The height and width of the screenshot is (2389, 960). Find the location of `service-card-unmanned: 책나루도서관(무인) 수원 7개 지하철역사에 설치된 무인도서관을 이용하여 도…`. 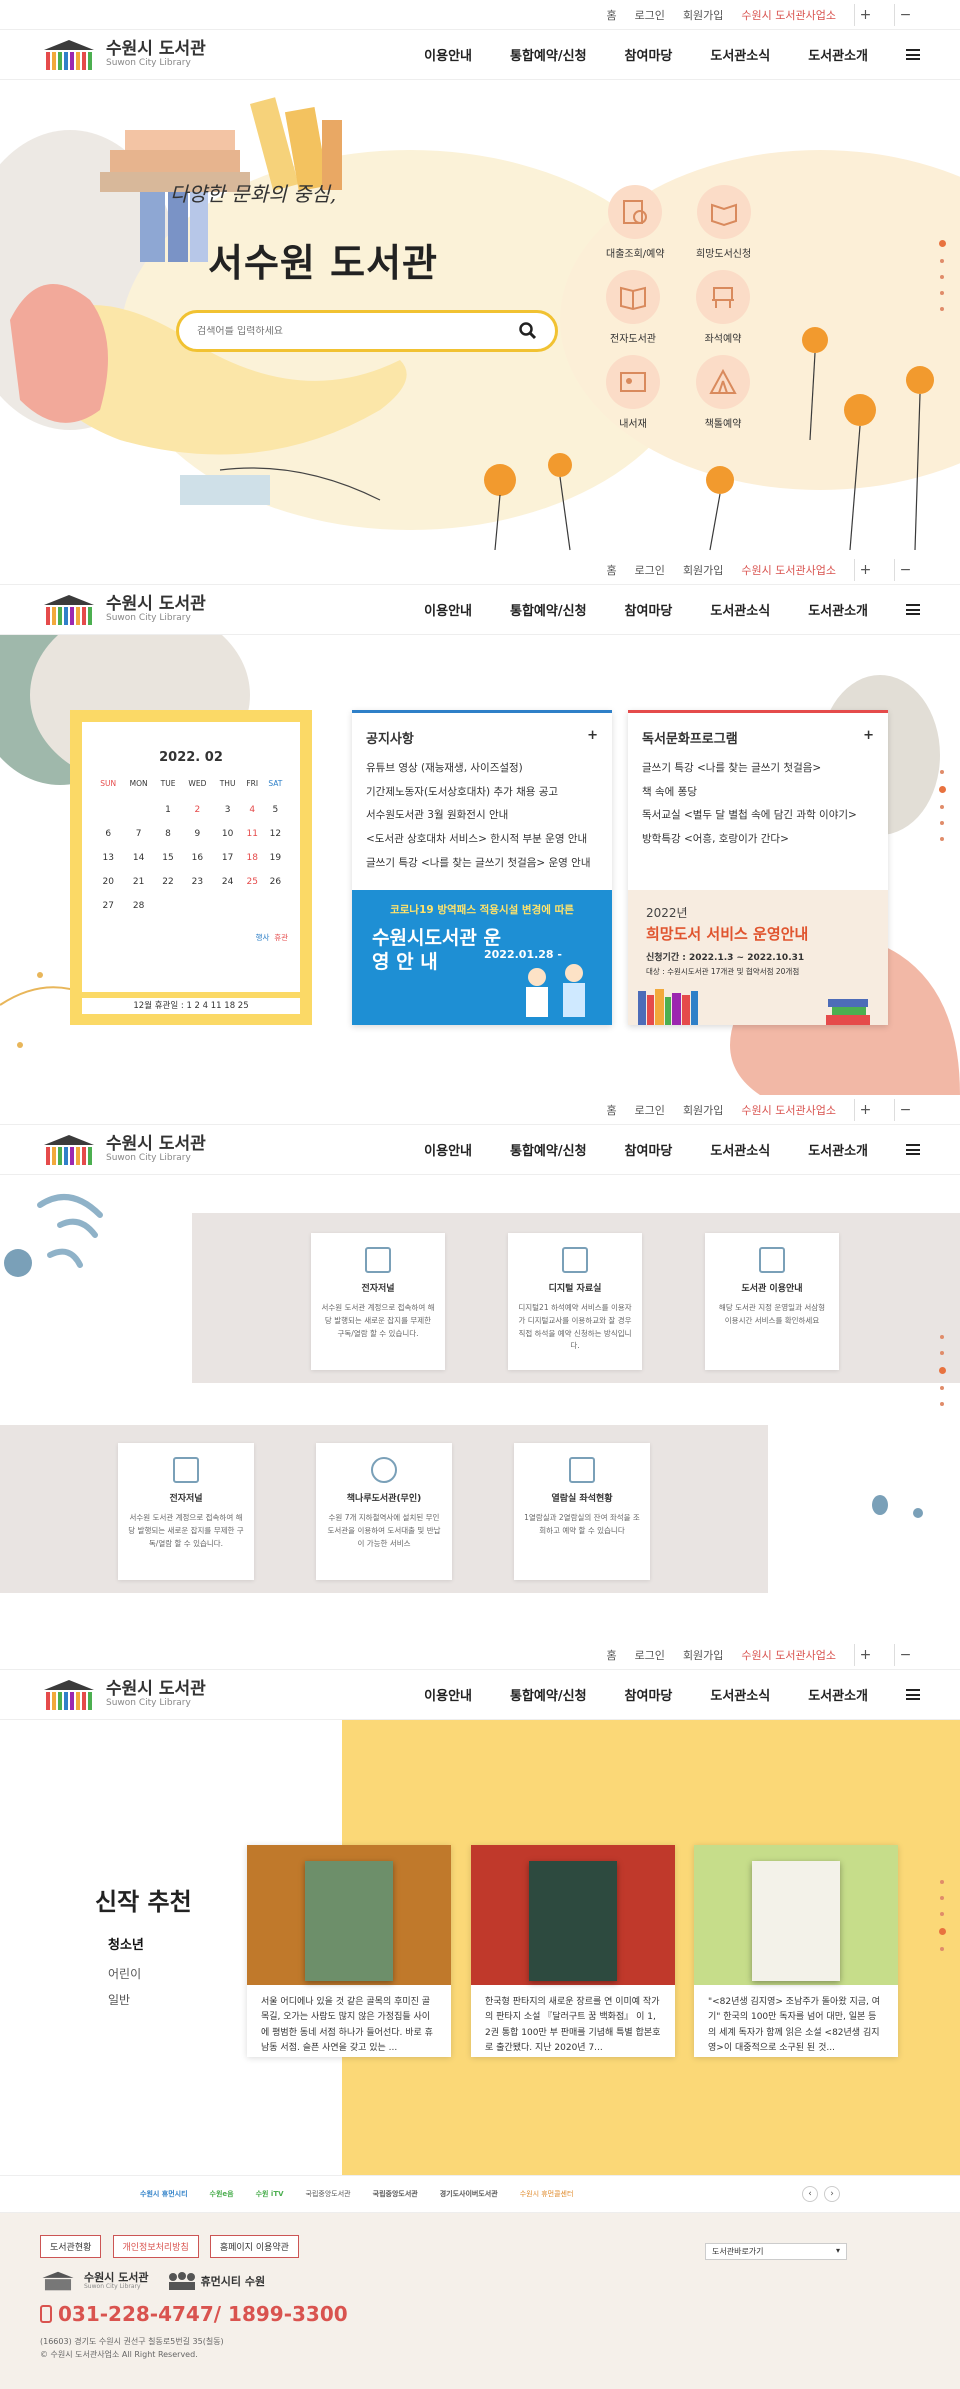

service-card-unmanned: 책나루도서관(무인) 수원 7개 지하철역사에 설치된 무인도서관을 이용하여 도… is located at coordinates (384, 1511).